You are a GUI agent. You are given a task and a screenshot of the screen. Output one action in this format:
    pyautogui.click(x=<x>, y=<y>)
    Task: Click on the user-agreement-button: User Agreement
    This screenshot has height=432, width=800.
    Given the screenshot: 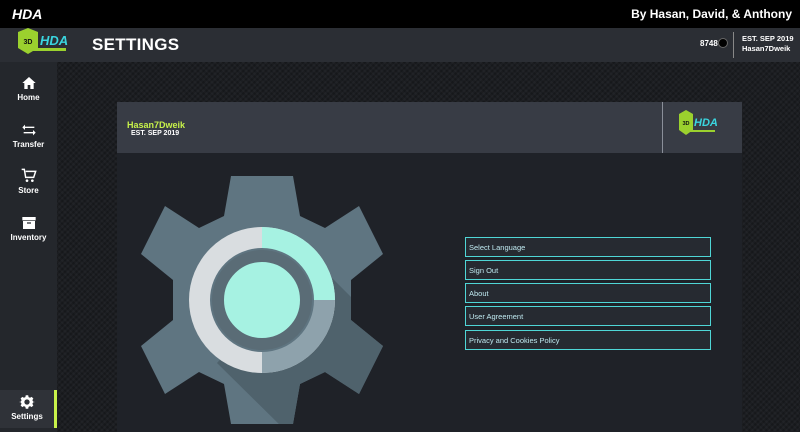 What is the action you would take?
    pyautogui.click(x=588, y=316)
    